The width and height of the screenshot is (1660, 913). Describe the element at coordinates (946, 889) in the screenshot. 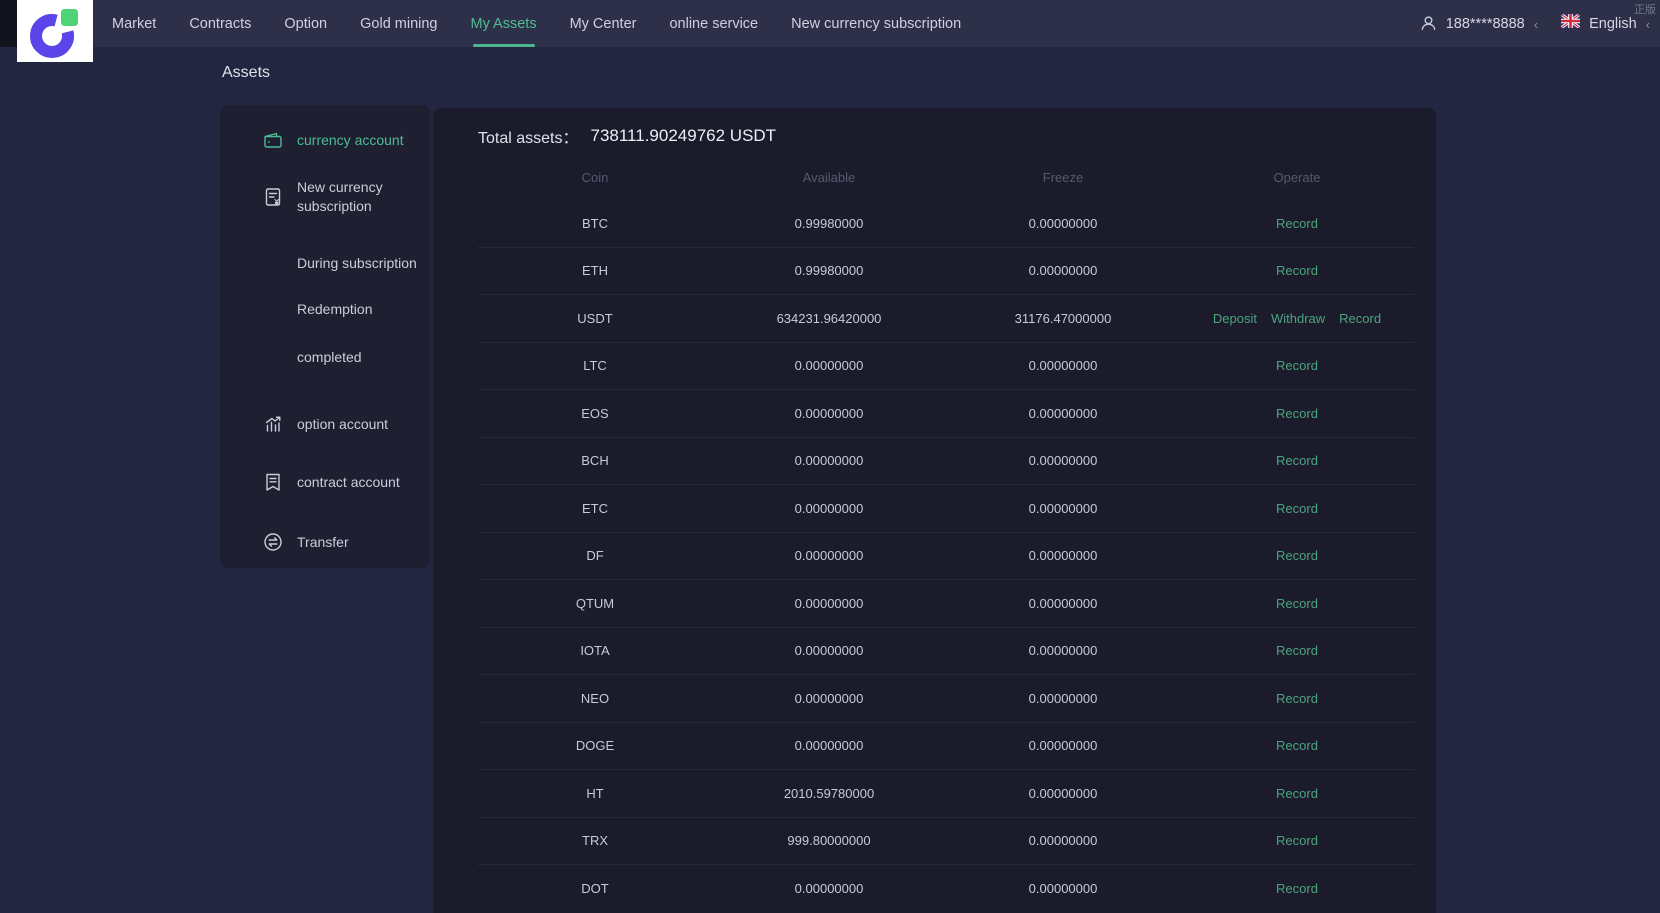

I see `table-row-dot: DOT 0.00000000 0.00000000 Record` at that location.